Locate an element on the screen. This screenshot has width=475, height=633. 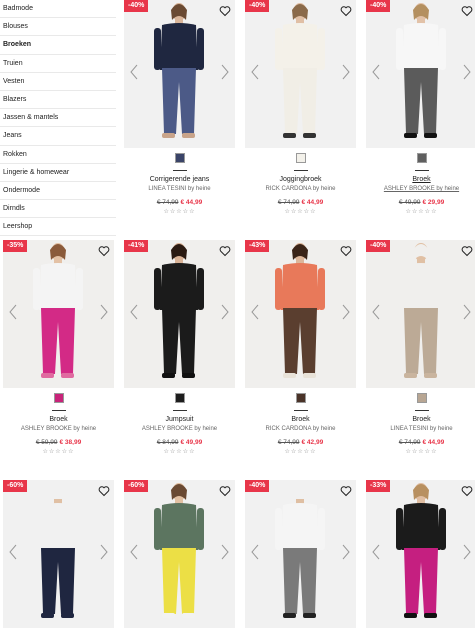
product-name: Jumpsuit is located at coordinates (179, 419).